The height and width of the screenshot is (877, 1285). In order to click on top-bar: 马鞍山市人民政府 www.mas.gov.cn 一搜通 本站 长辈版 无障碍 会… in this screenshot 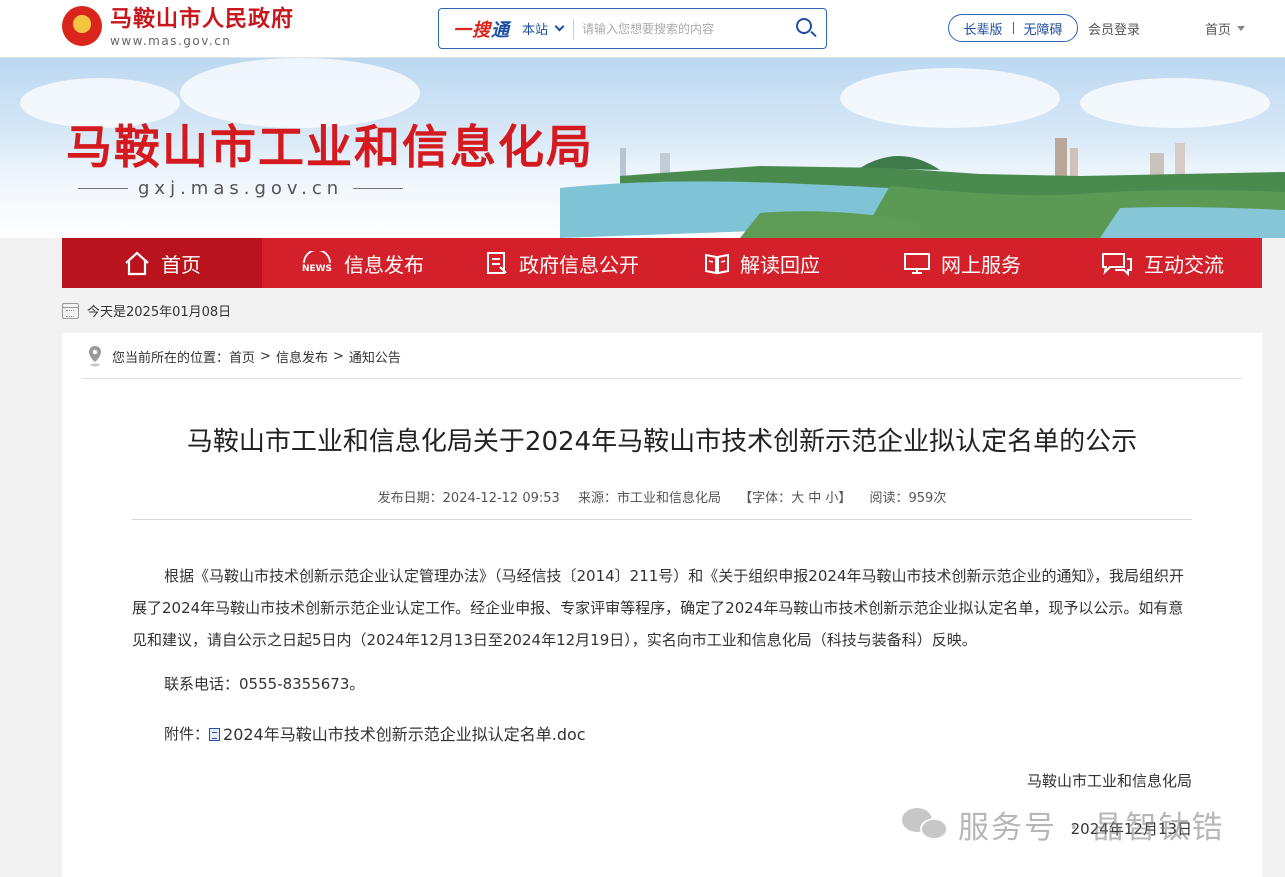, I will do `click(642, 29)`.